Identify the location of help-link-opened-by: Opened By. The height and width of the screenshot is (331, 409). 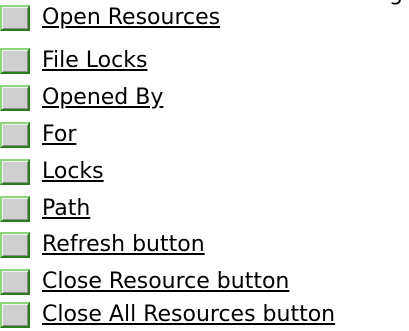
(81, 97).